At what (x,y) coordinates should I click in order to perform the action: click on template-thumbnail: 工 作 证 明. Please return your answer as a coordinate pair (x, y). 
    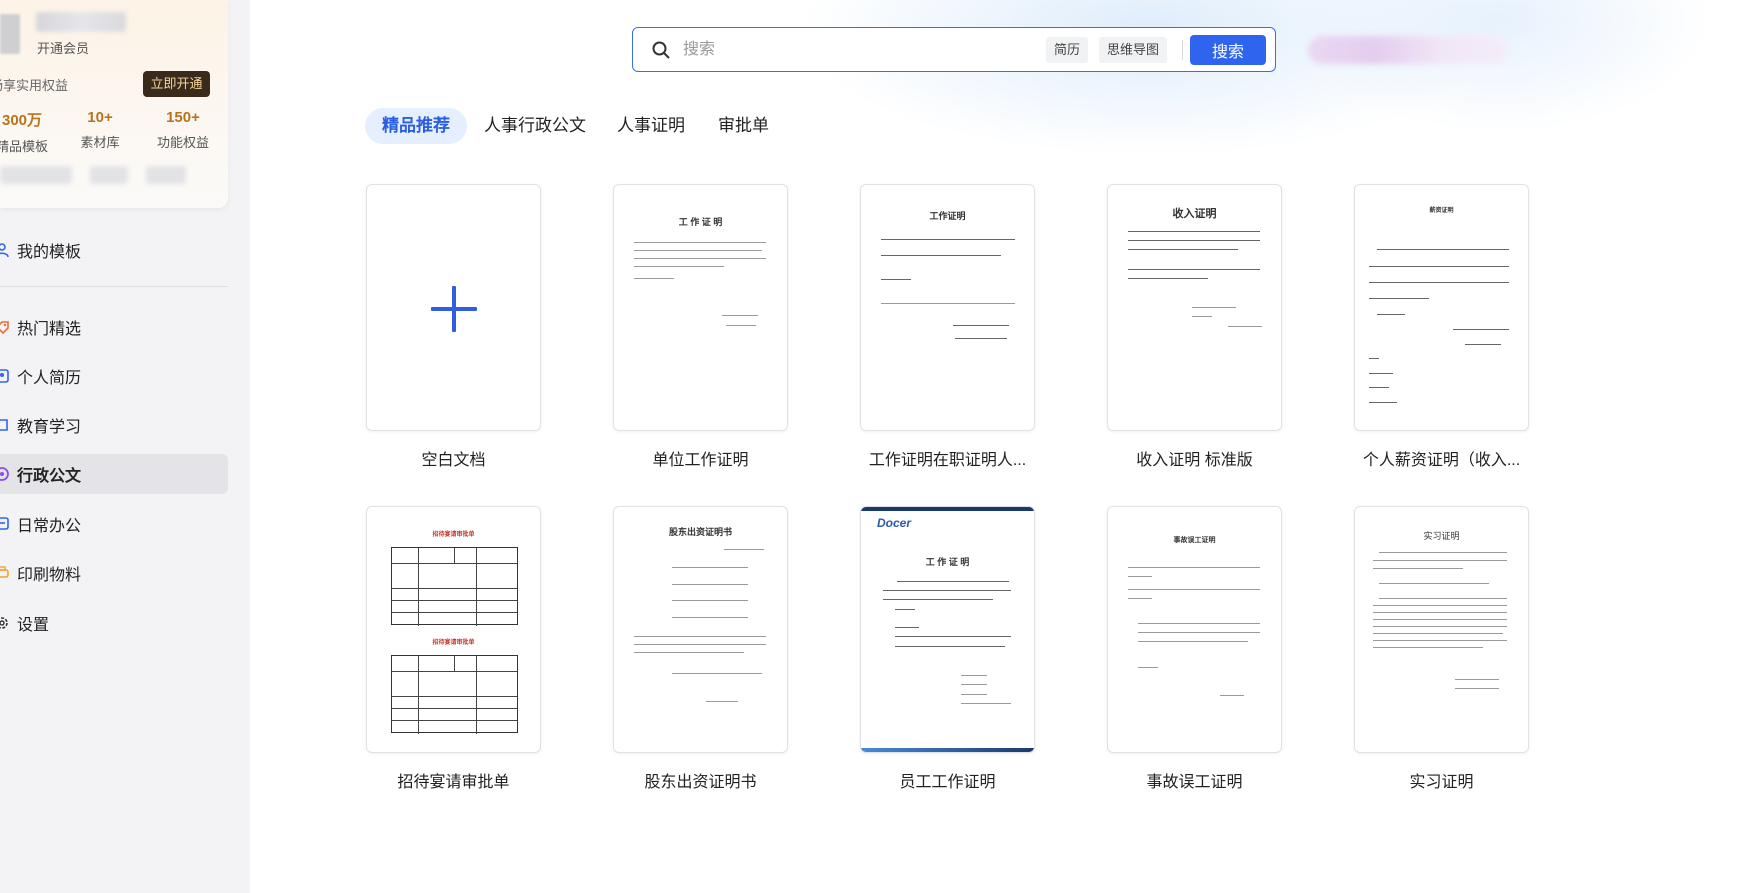
    Looking at the image, I should click on (700, 307).